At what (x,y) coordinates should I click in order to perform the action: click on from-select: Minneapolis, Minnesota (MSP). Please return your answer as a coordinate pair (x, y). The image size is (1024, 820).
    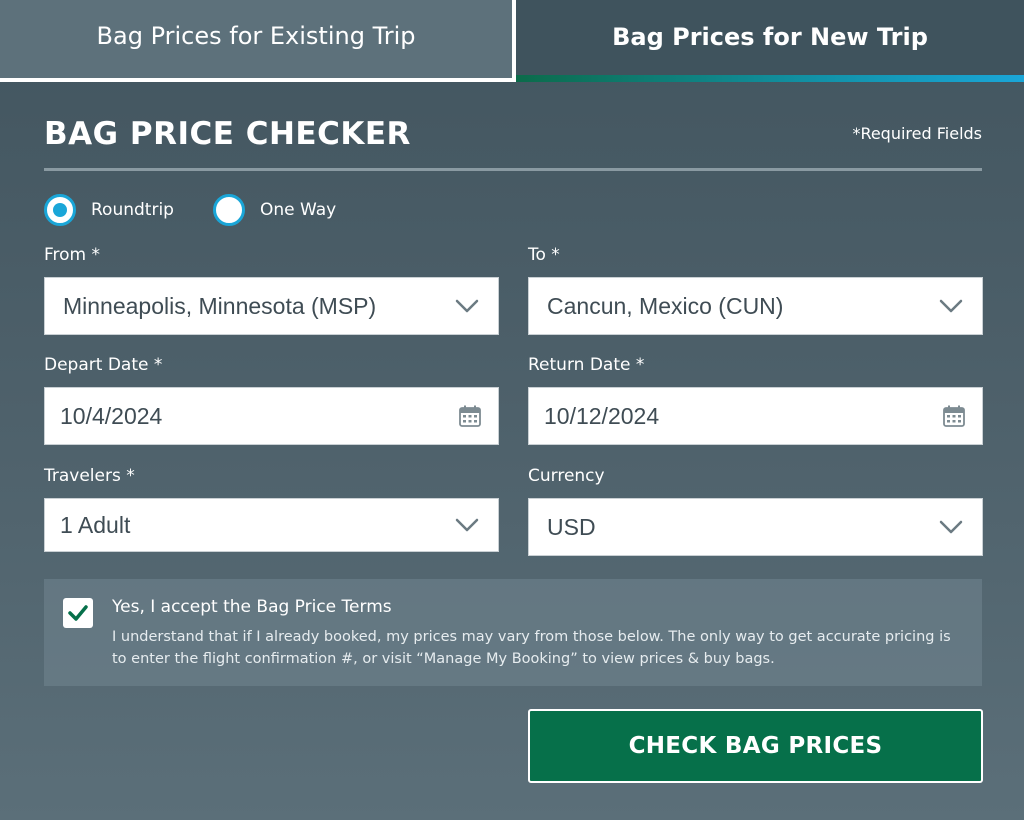
    Looking at the image, I should click on (271, 306).